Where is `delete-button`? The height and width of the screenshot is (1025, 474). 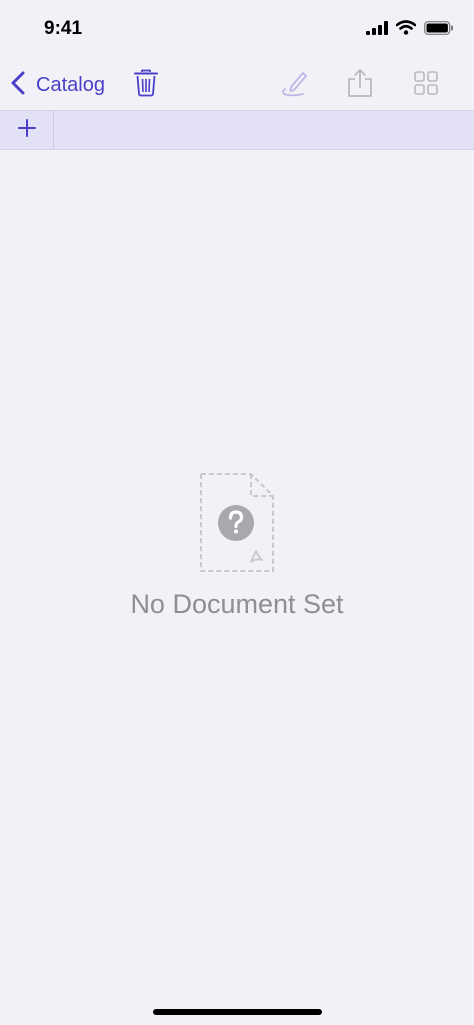 delete-button is located at coordinates (146, 85).